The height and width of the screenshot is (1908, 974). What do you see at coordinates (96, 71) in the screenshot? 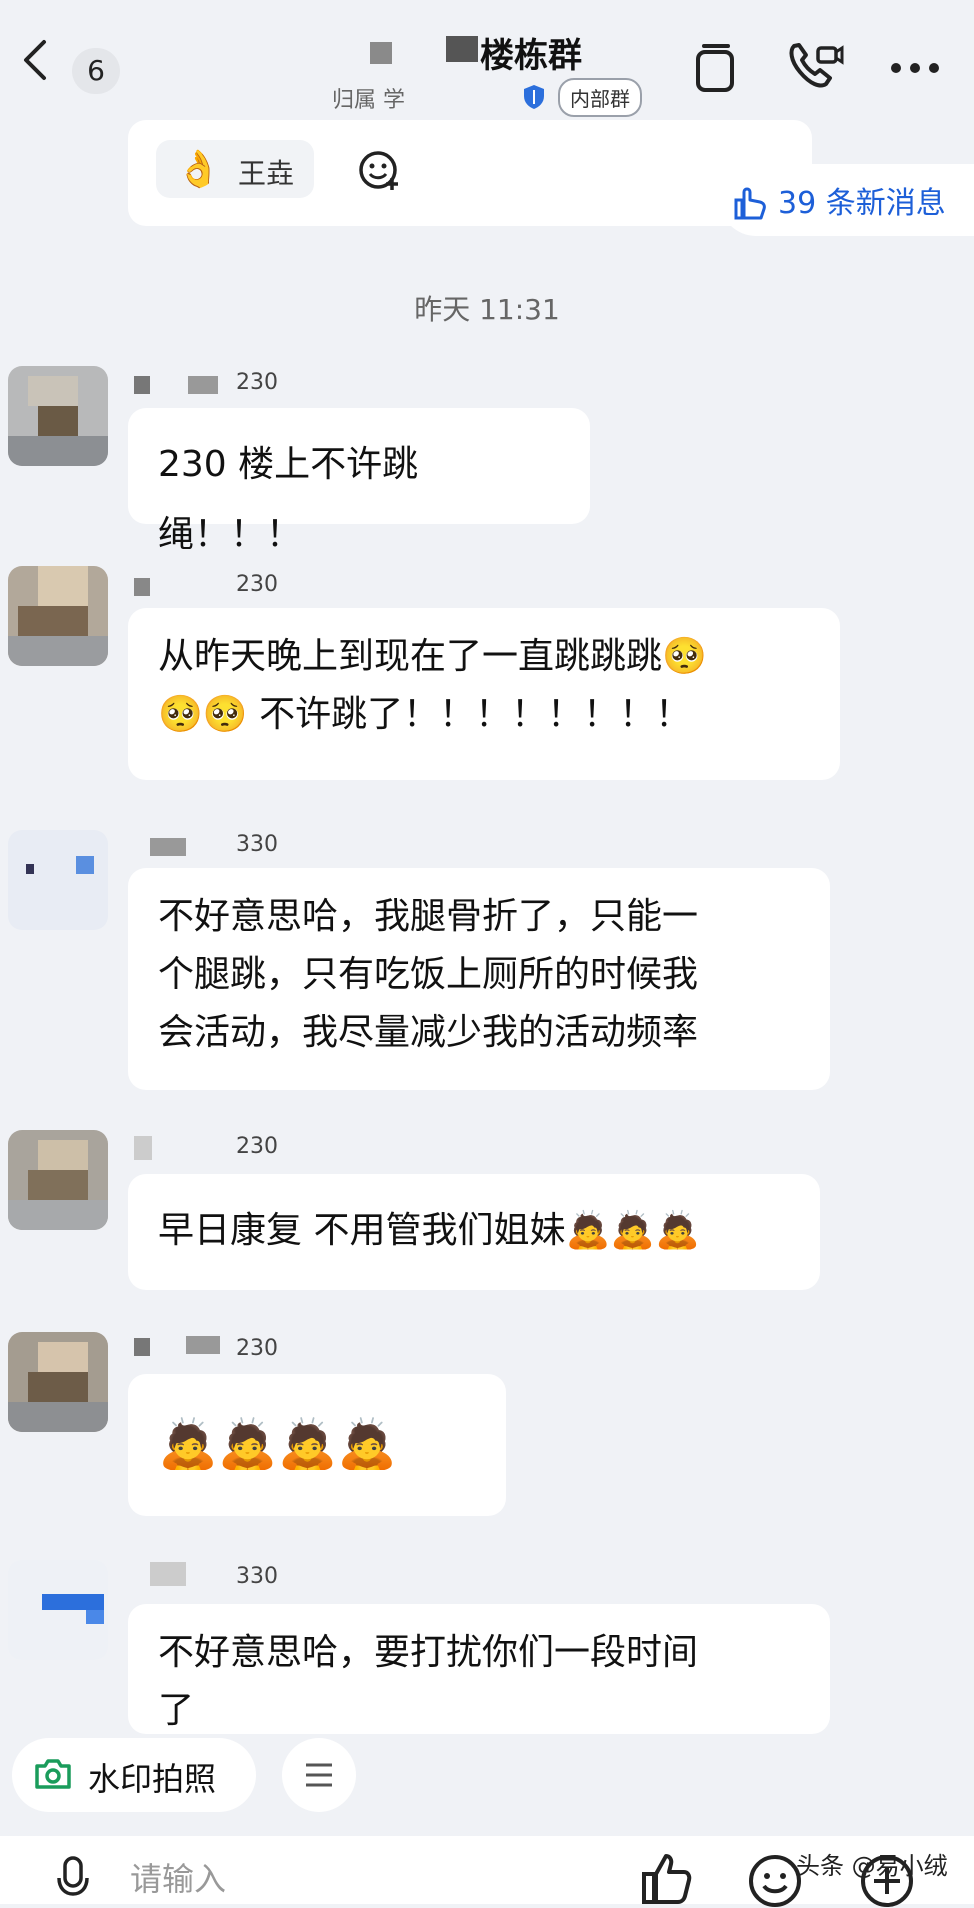
I see `unread-count-badge: 6` at bounding box center [96, 71].